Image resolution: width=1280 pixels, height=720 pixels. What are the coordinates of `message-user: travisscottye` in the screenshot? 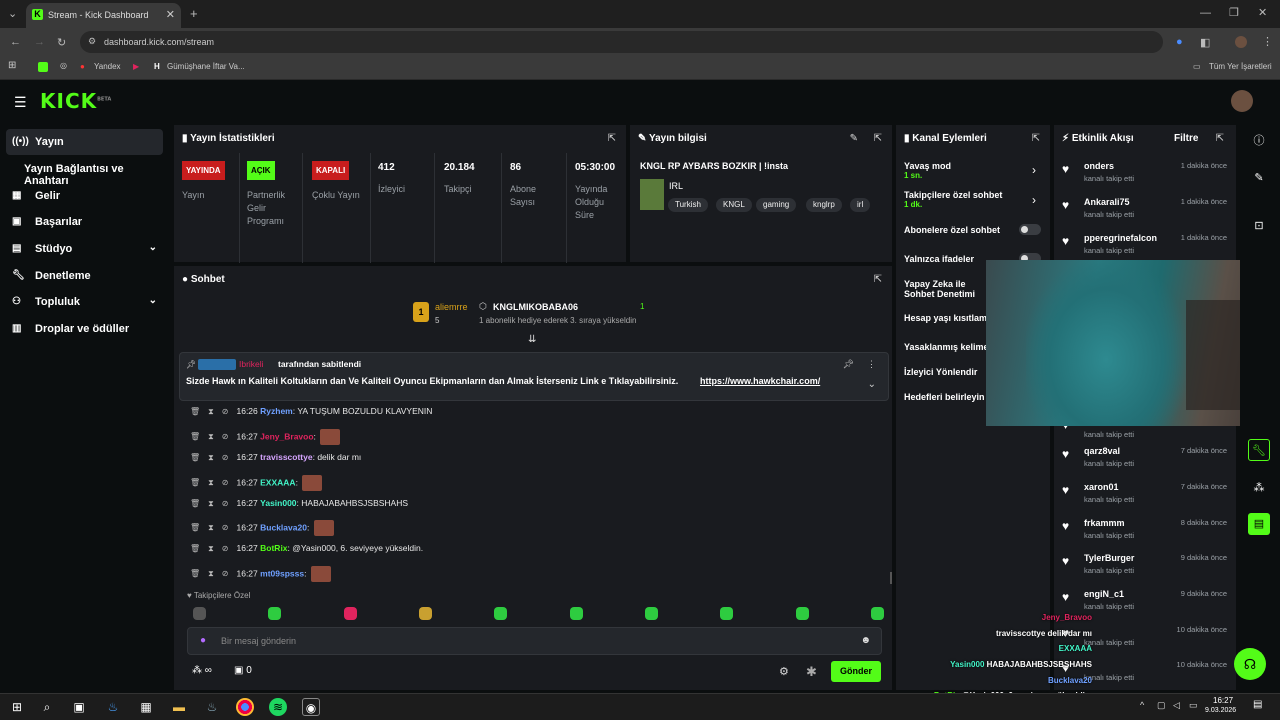 It's located at (286, 457).